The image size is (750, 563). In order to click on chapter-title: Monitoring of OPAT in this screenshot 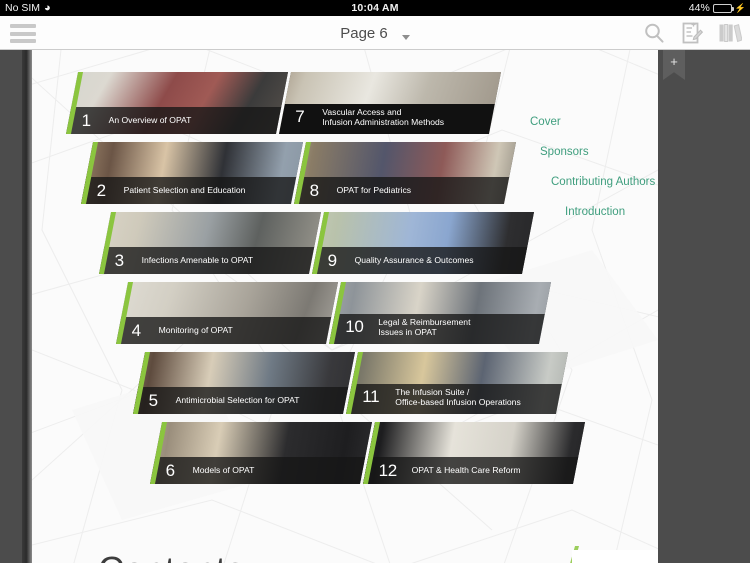, I will do `click(195, 330)`.